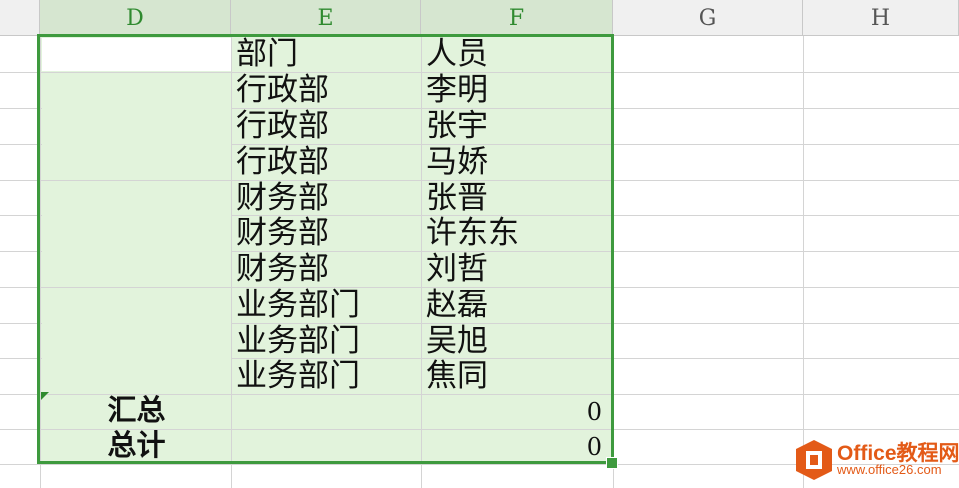  Describe the element at coordinates (877, 460) in the screenshot. I see `watermark-logo: Office教程网 www.office26.com` at that location.